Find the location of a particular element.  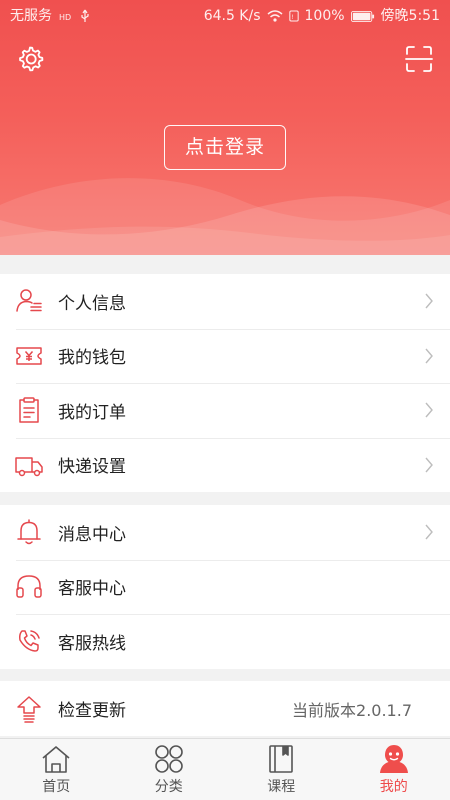

tab-home: 首页 is located at coordinates (56, 769).